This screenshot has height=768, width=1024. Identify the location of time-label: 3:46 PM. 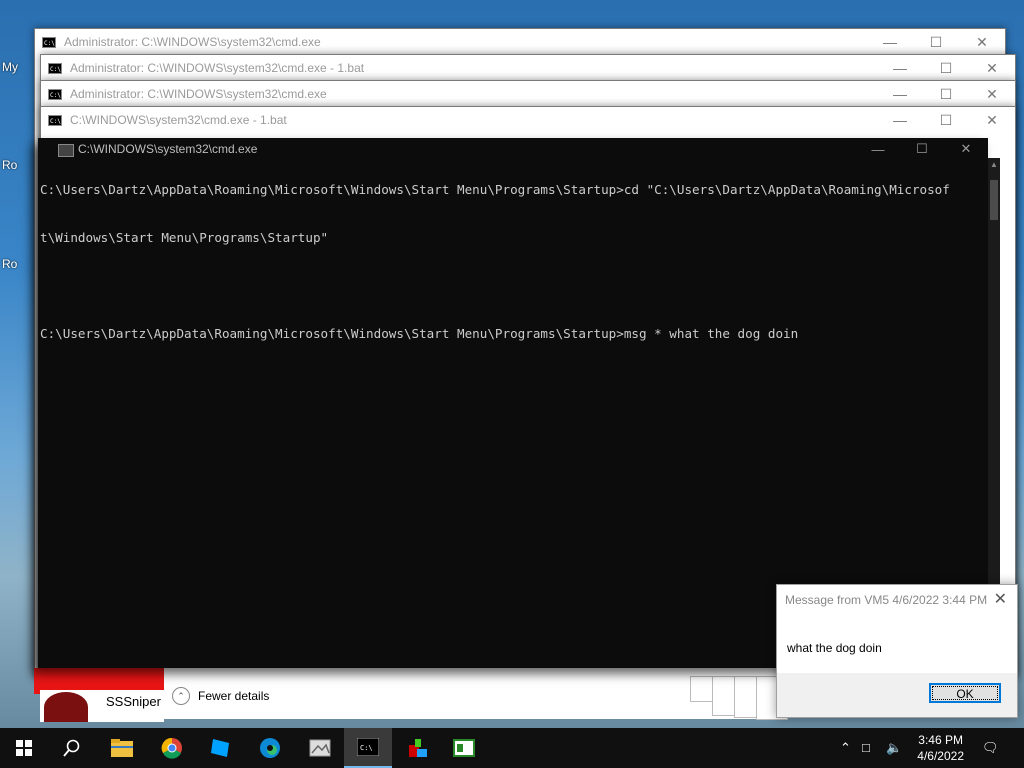
(940, 740).